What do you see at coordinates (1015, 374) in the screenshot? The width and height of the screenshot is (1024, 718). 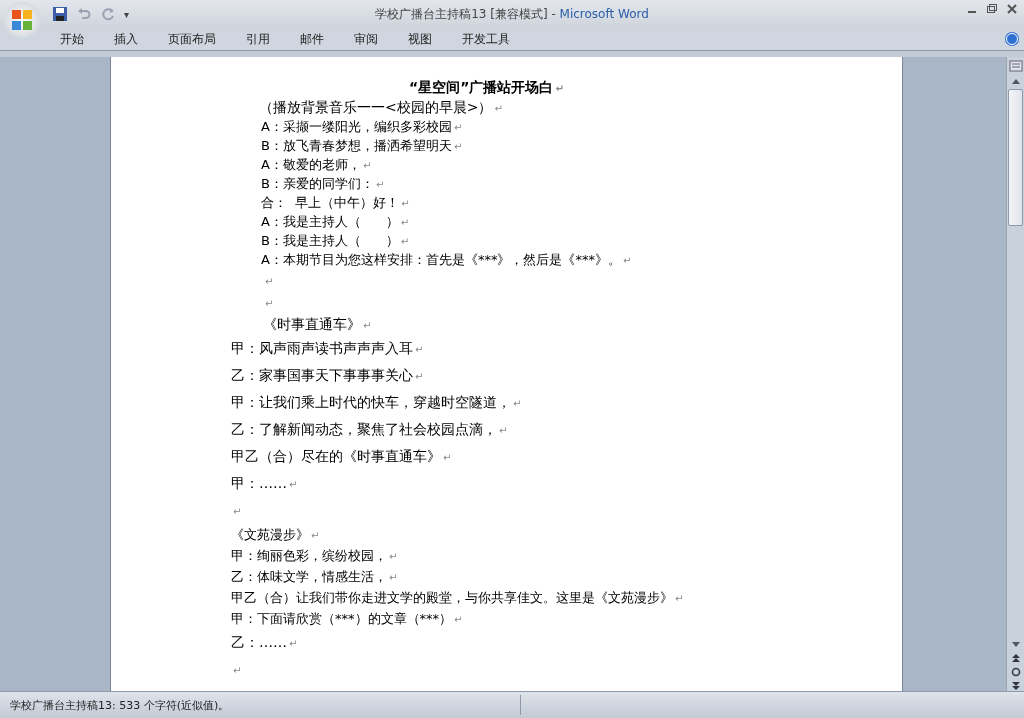 I see `vertical-scrollbar` at bounding box center [1015, 374].